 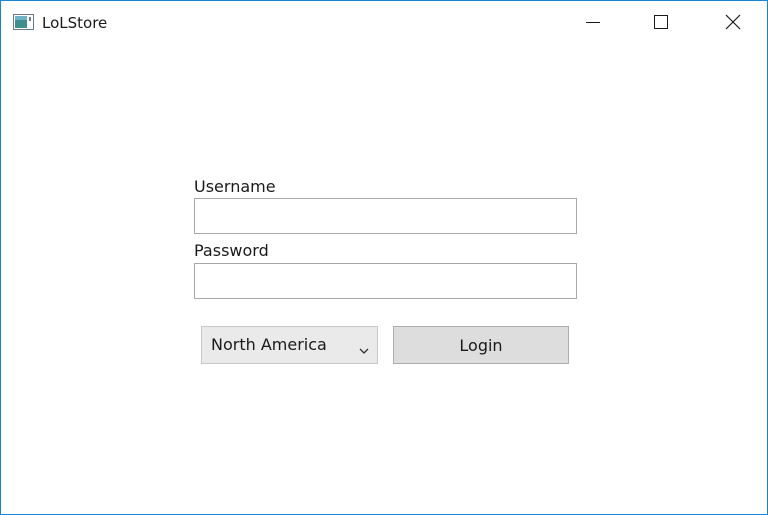 I want to click on region-selected-value: North America, so click(x=269, y=344).